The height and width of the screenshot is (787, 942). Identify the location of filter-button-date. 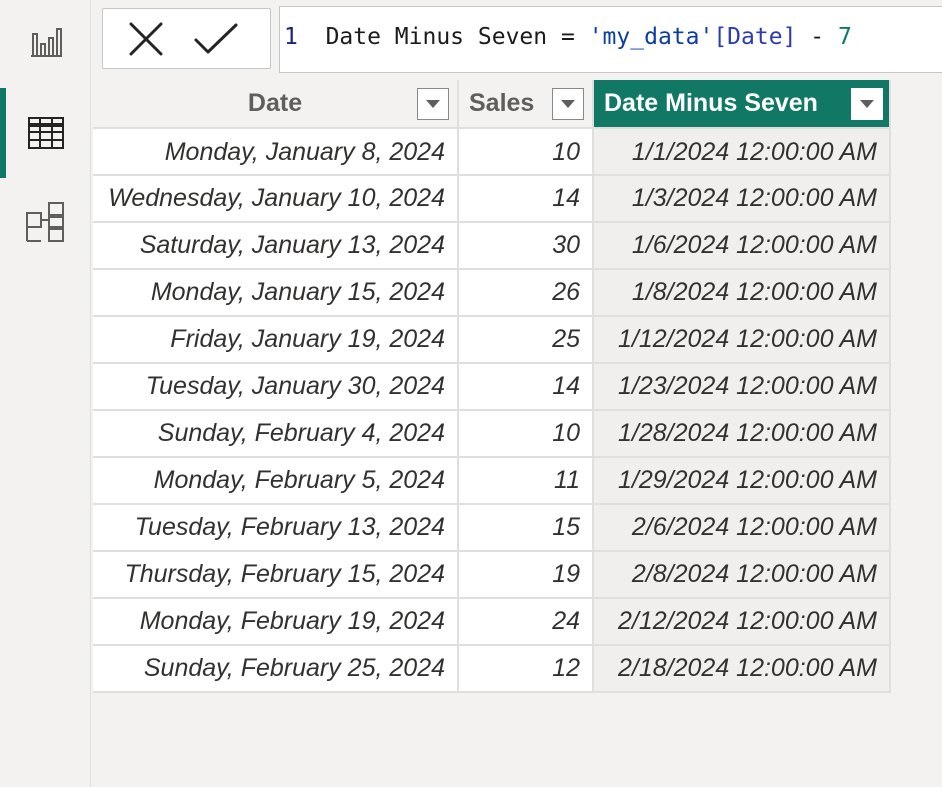
(433, 104).